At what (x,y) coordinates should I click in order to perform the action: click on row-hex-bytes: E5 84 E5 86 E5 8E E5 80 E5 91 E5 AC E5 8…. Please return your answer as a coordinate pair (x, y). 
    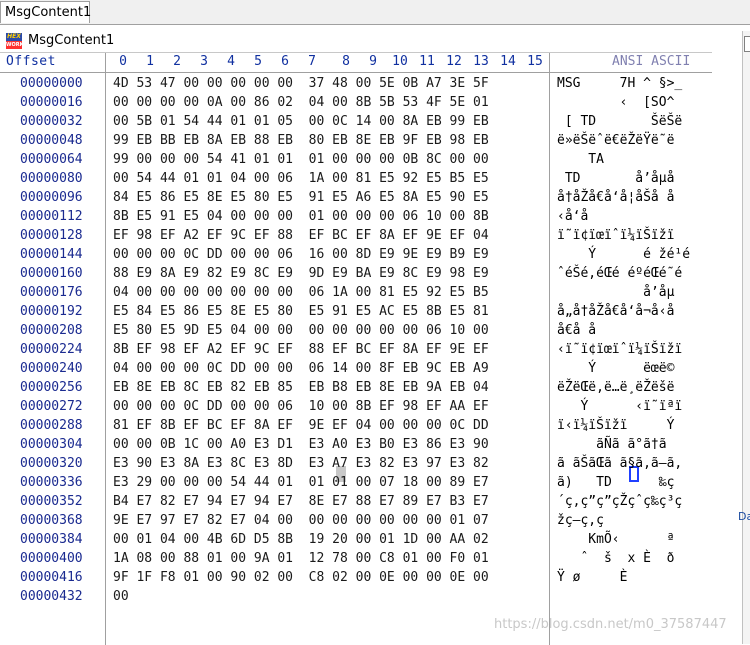
    Looking at the image, I should click on (301, 311).